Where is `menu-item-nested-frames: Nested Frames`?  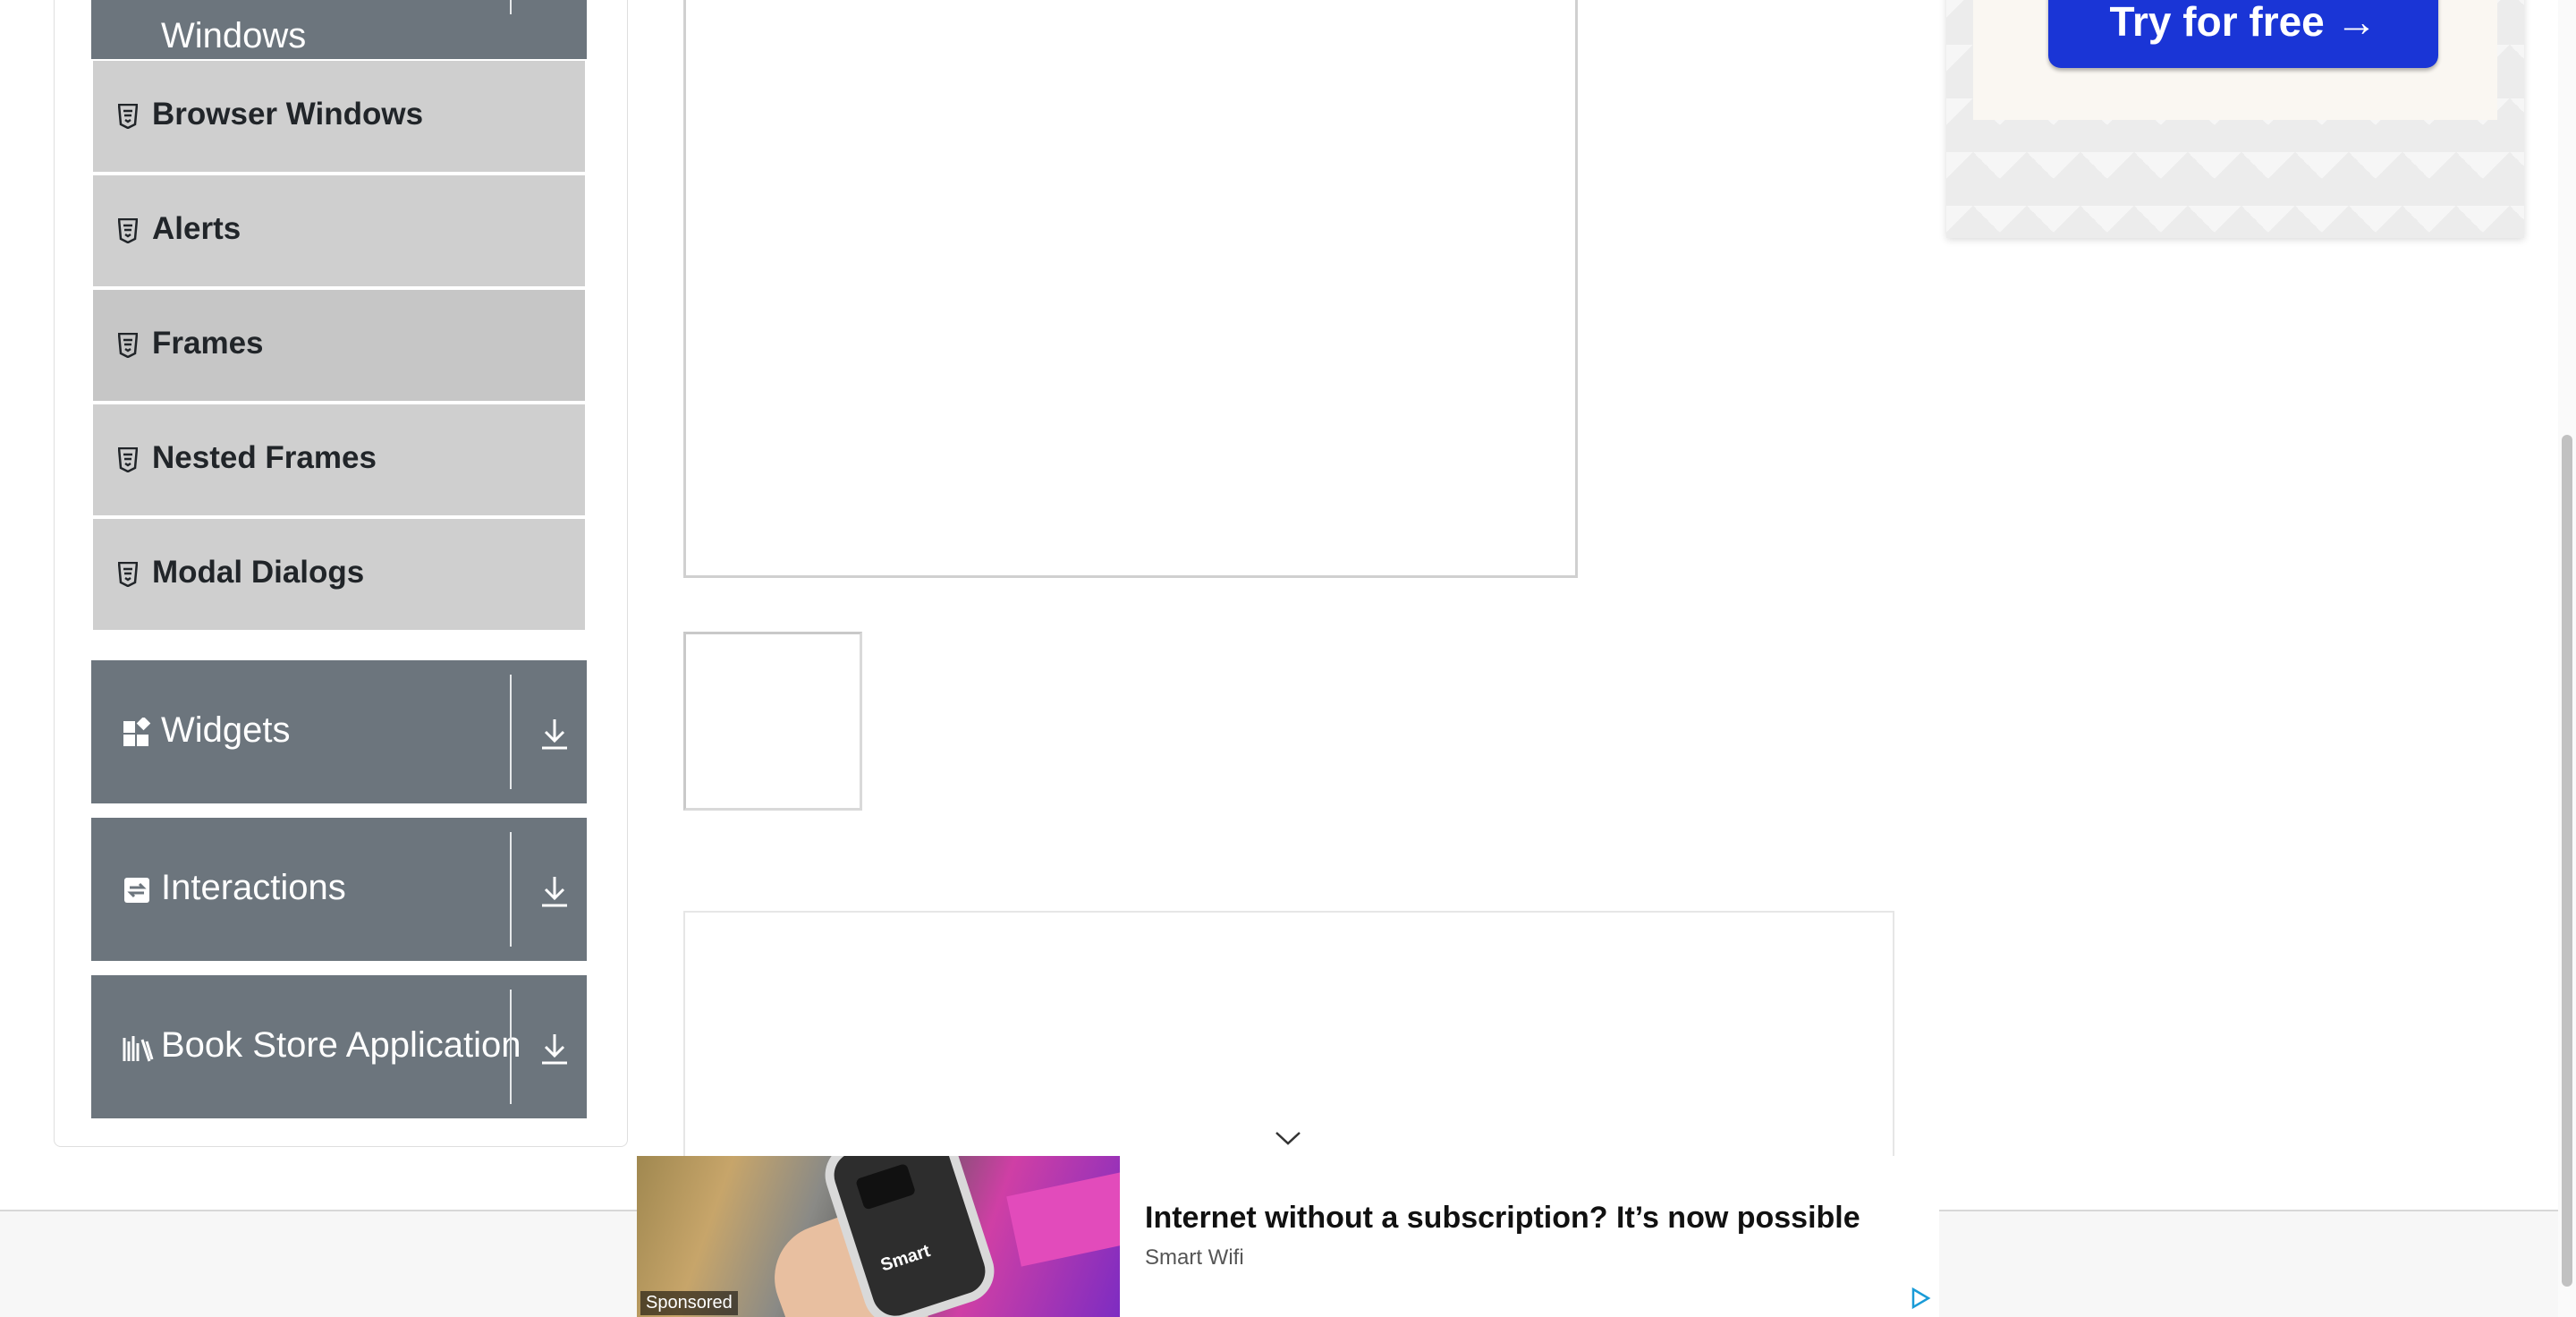 menu-item-nested-frames: Nested Frames is located at coordinates (339, 459).